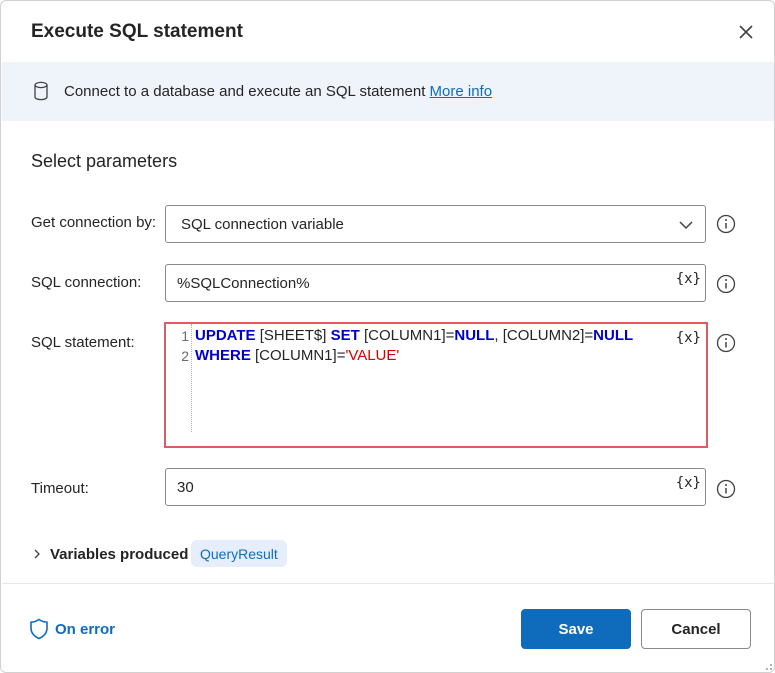 Image resolution: width=775 pixels, height=673 pixels. I want to click on line-number: 2, so click(185, 356).